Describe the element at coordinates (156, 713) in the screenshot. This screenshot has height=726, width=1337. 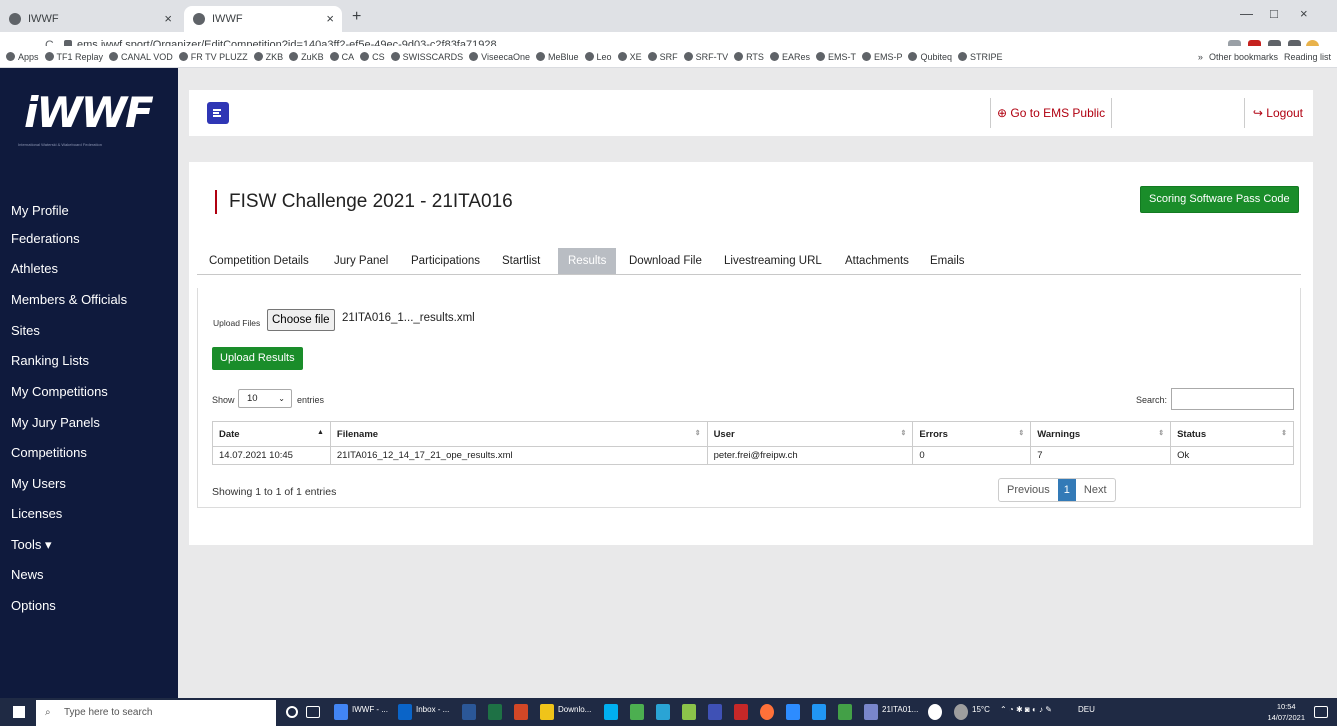
I see `taskbar-search-input: ⌕ Type here to search` at that location.